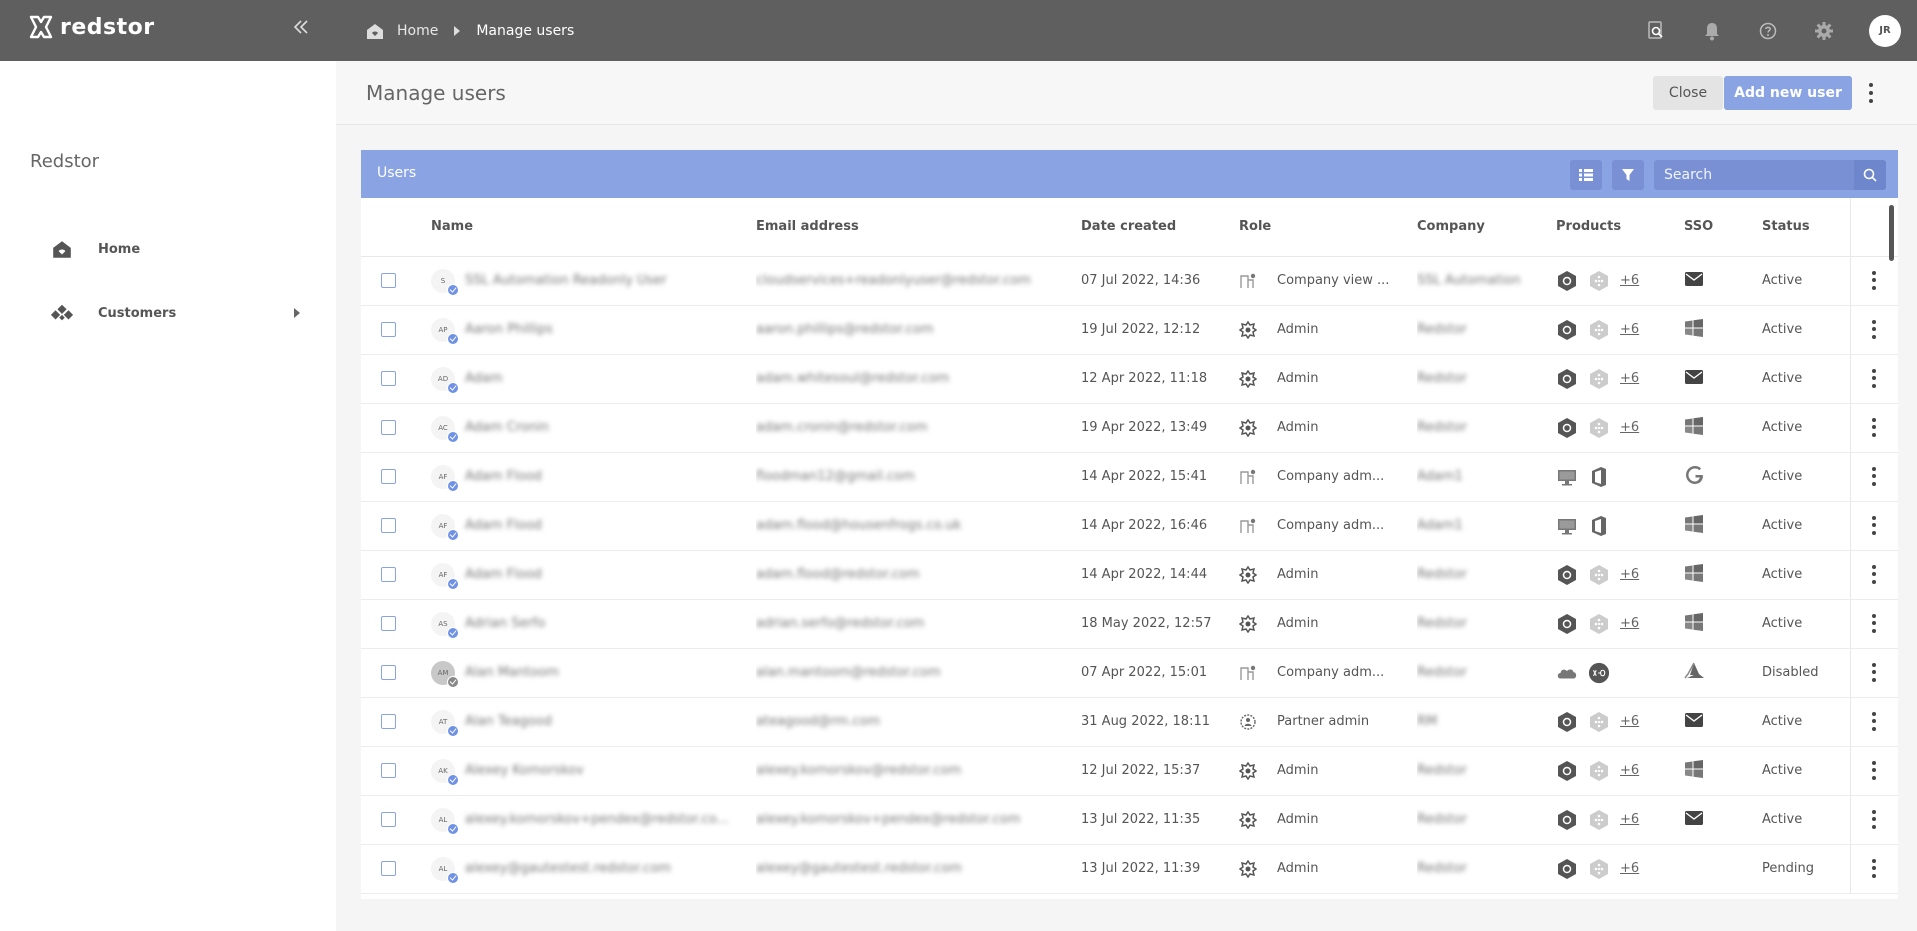 Image resolution: width=1917 pixels, height=931 pixels. I want to click on column-header-date-created: Date created, so click(1160, 227).